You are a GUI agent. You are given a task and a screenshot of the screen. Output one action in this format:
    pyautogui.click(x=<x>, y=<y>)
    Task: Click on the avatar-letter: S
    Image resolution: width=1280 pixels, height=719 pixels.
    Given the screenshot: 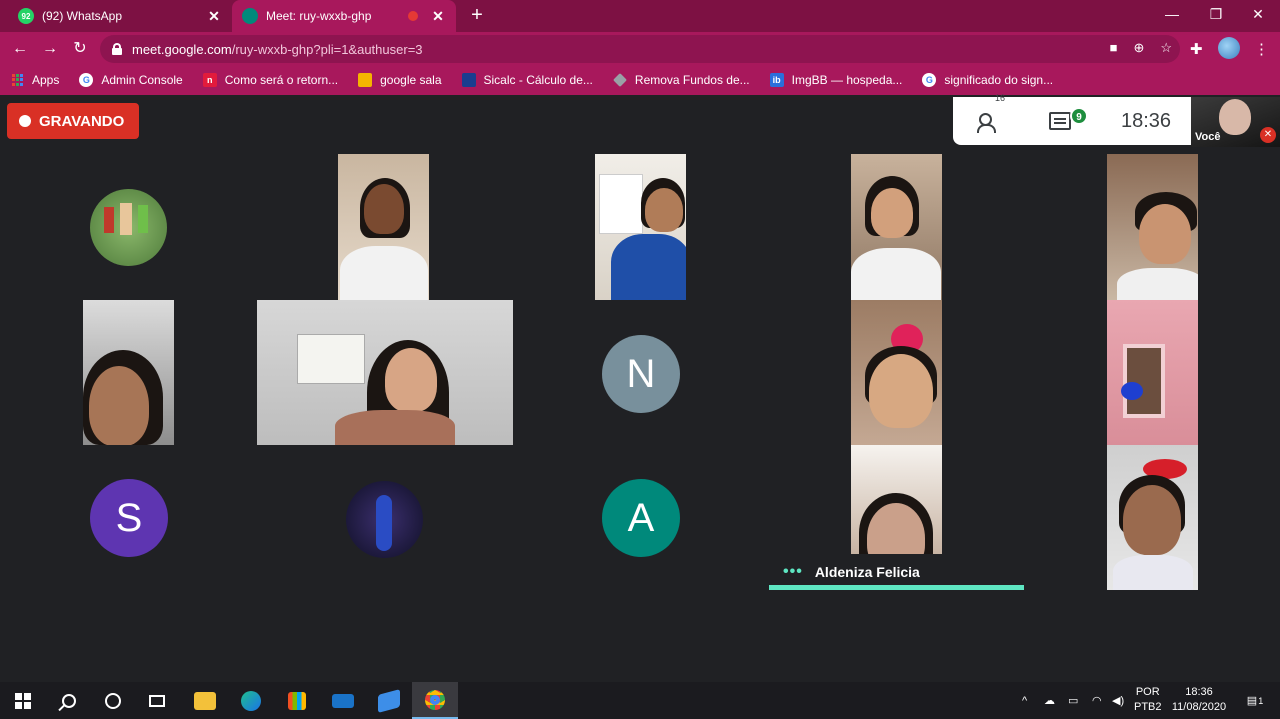 What is the action you would take?
    pyautogui.click(x=129, y=517)
    